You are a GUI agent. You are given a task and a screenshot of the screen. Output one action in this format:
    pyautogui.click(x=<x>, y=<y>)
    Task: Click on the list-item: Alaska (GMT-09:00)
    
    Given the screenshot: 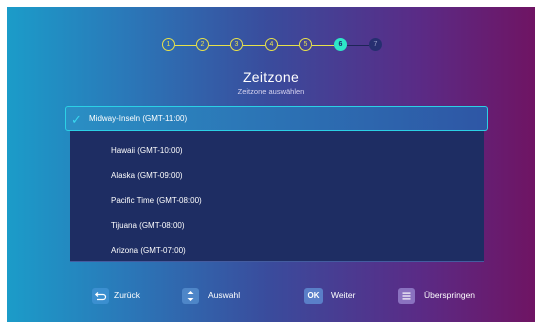 What is the action you would take?
    pyautogui.click(x=277, y=175)
    